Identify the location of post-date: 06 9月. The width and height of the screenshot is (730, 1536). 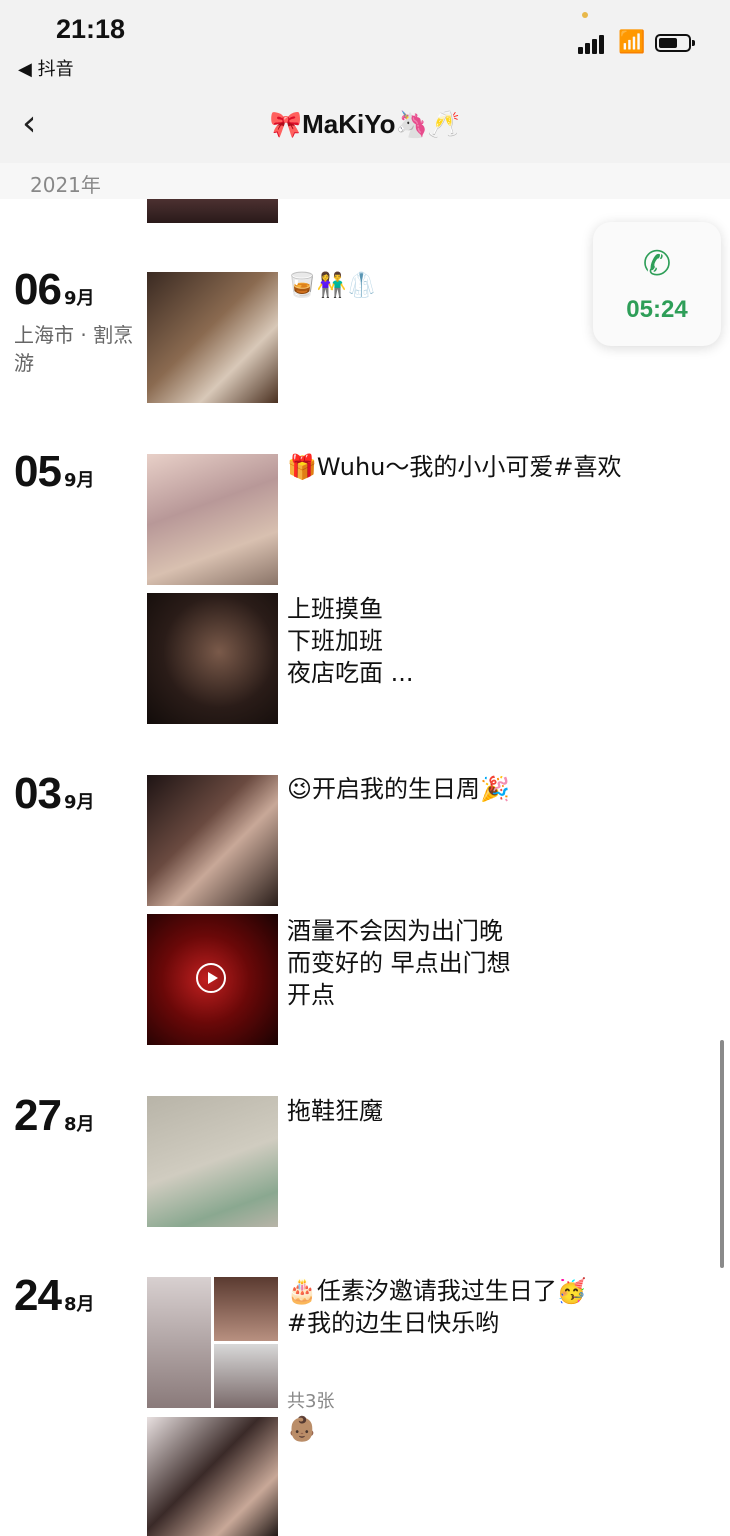
(54, 289).